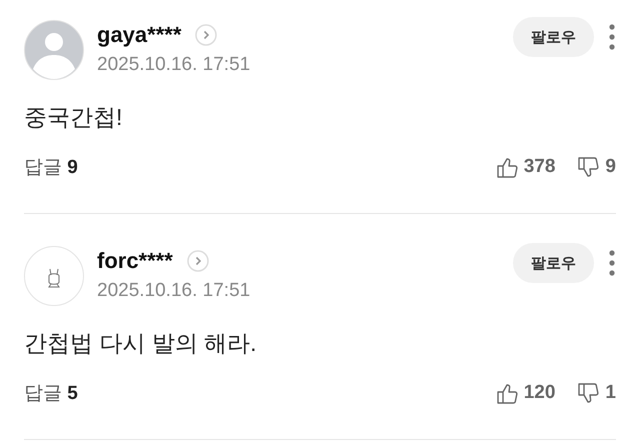  I want to click on reply-count: 답글 9, so click(260, 167).